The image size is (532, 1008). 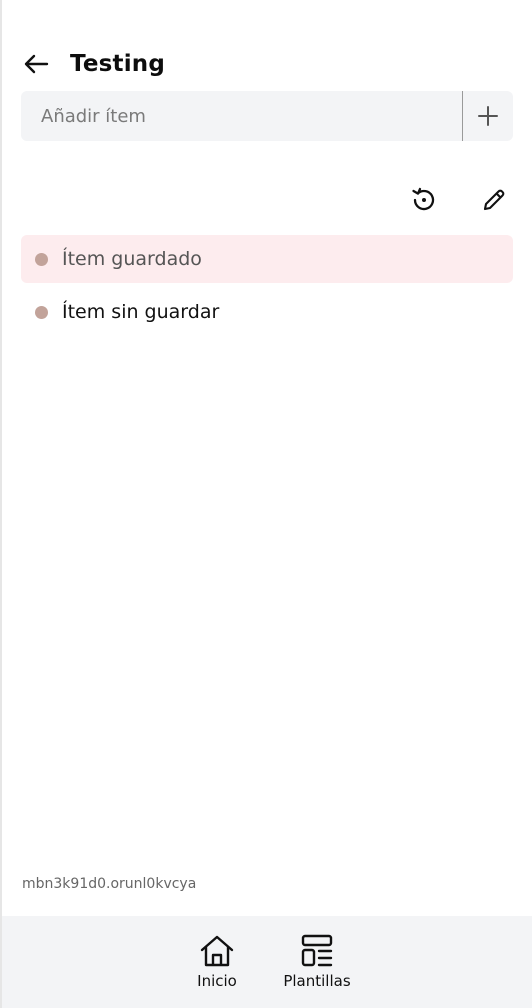 I want to click on header: Testing, so click(x=92, y=64).